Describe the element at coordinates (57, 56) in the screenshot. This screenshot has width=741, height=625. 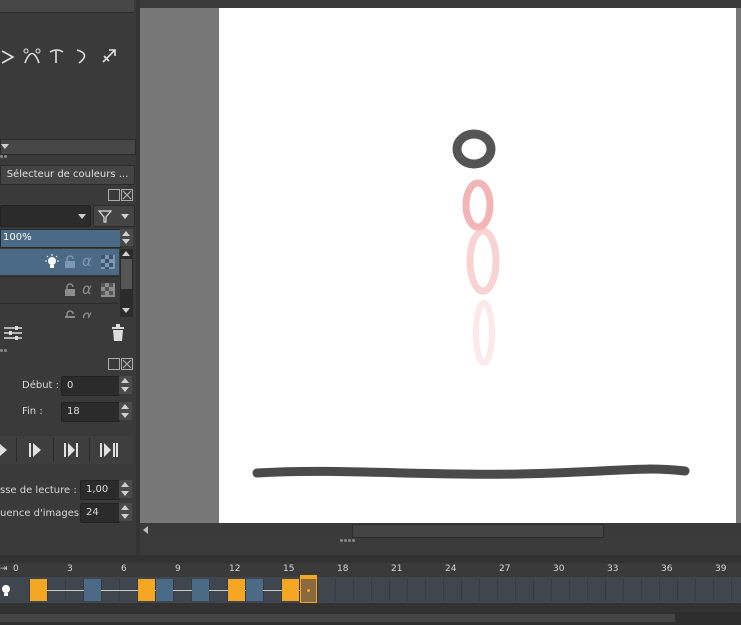
I see `freehand-path-tool-icon` at that location.